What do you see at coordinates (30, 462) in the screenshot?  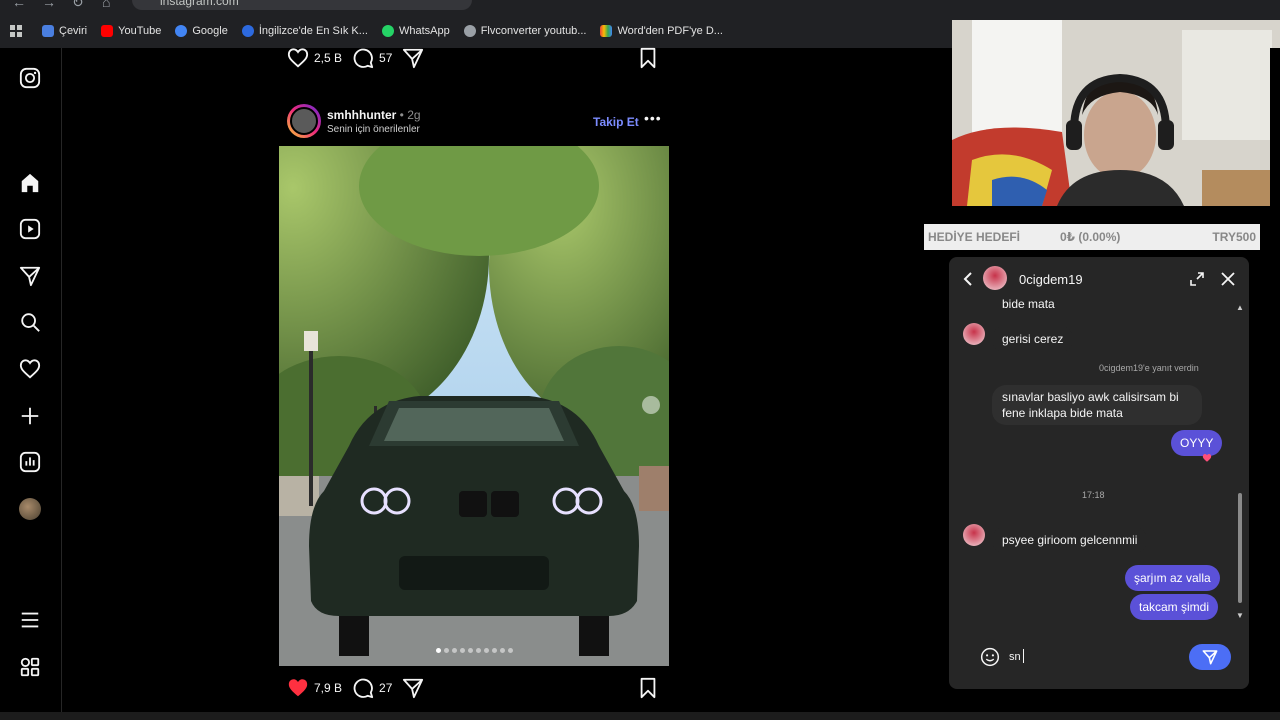 I see `dashboard-icon` at bounding box center [30, 462].